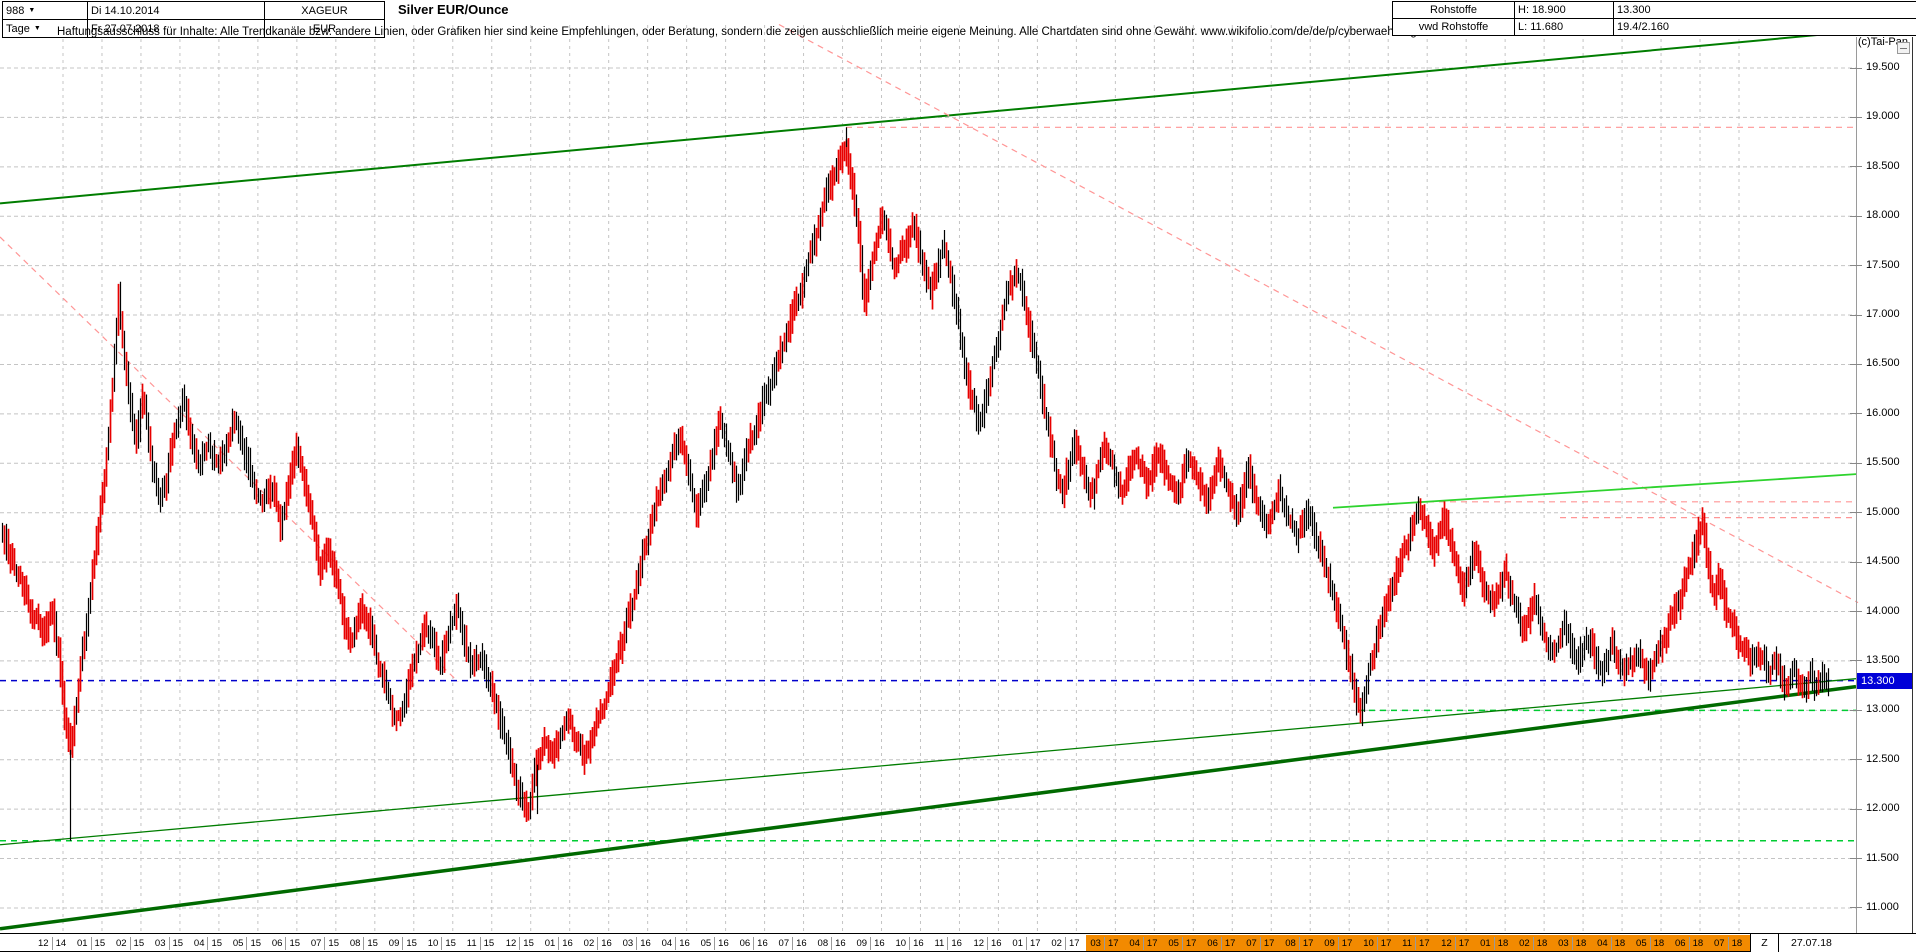 This screenshot has height=952, width=1916. What do you see at coordinates (18, 28) in the screenshot?
I see `period-label: Tage` at bounding box center [18, 28].